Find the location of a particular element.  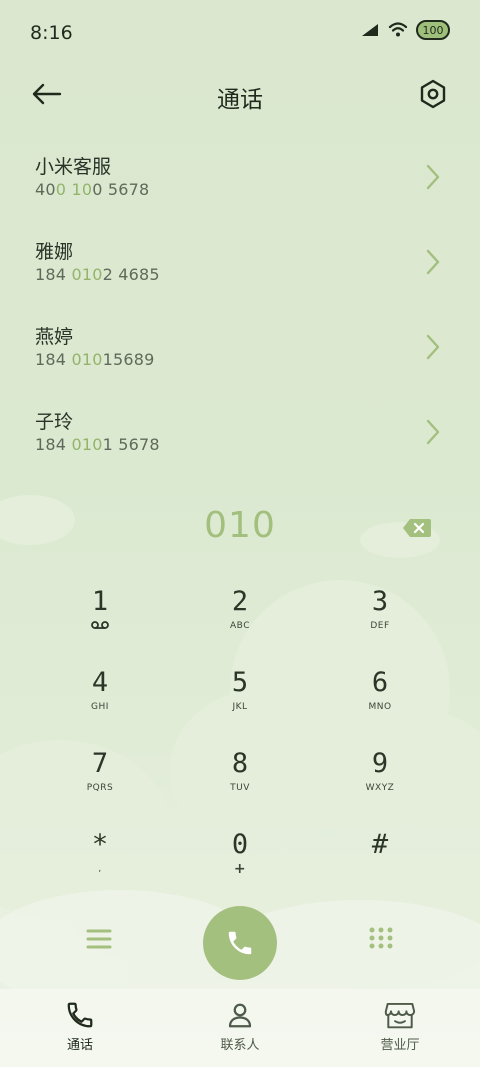

key-1: 1 is located at coordinates (100, 624).